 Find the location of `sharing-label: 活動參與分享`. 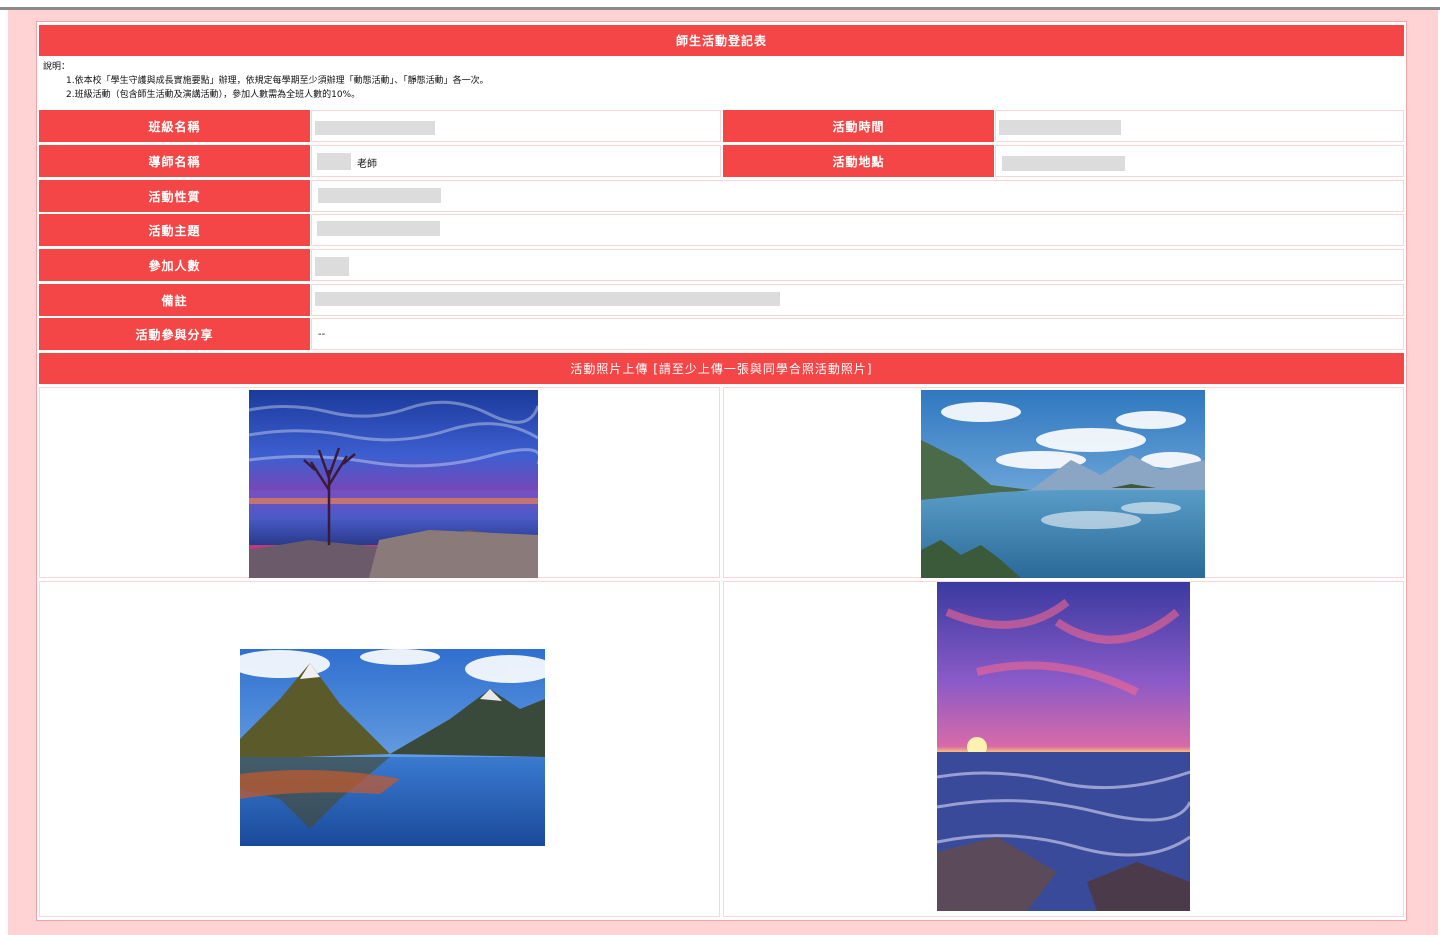

sharing-label: 活動參與分享 is located at coordinates (174, 334).